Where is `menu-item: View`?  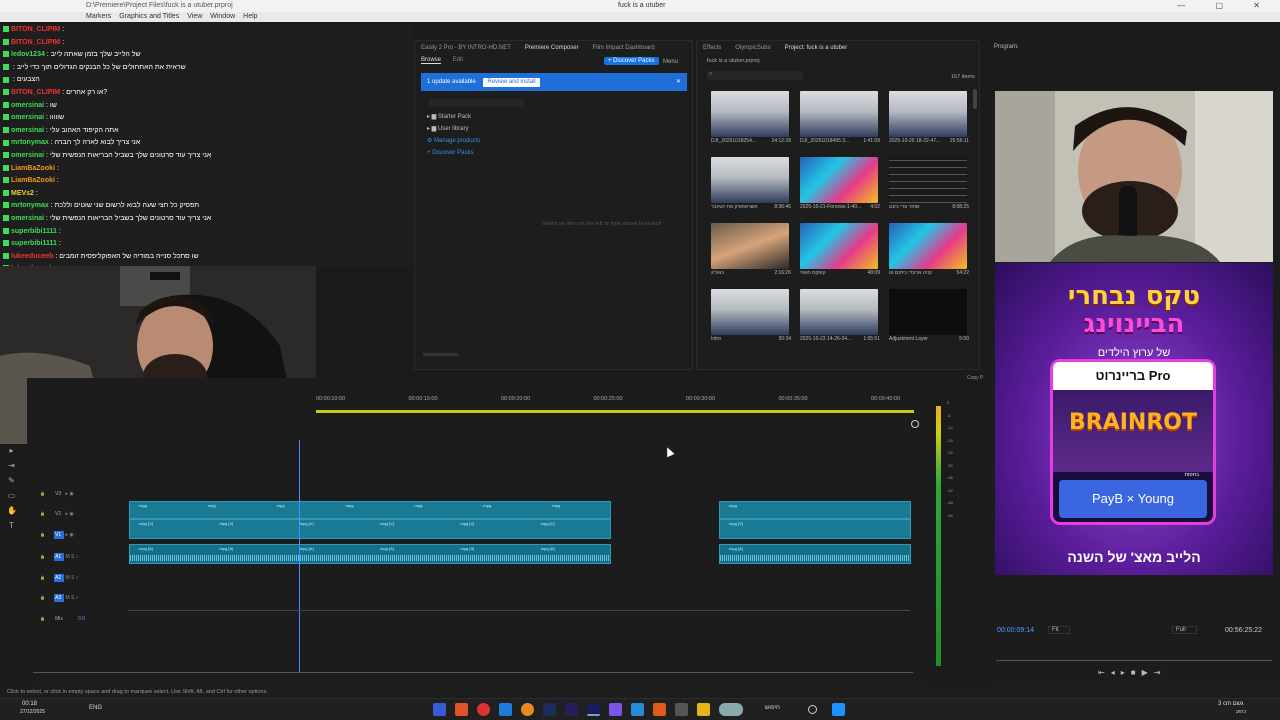 menu-item: View is located at coordinates (194, 16).